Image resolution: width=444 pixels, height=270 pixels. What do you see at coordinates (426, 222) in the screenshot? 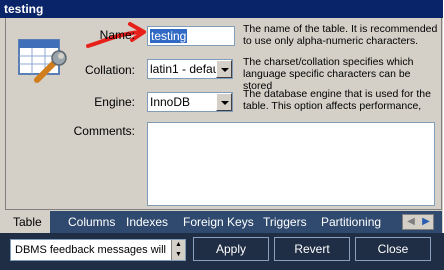
I see `arrow-right-icon: ▶` at bounding box center [426, 222].